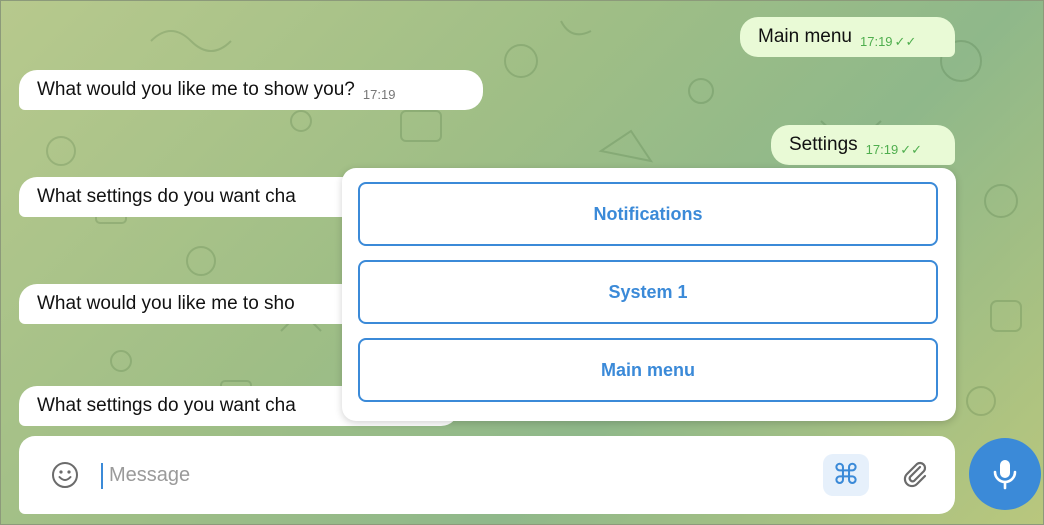 This screenshot has height=525, width=1044. I want to click on voice-record-button, so click(1005, 474).